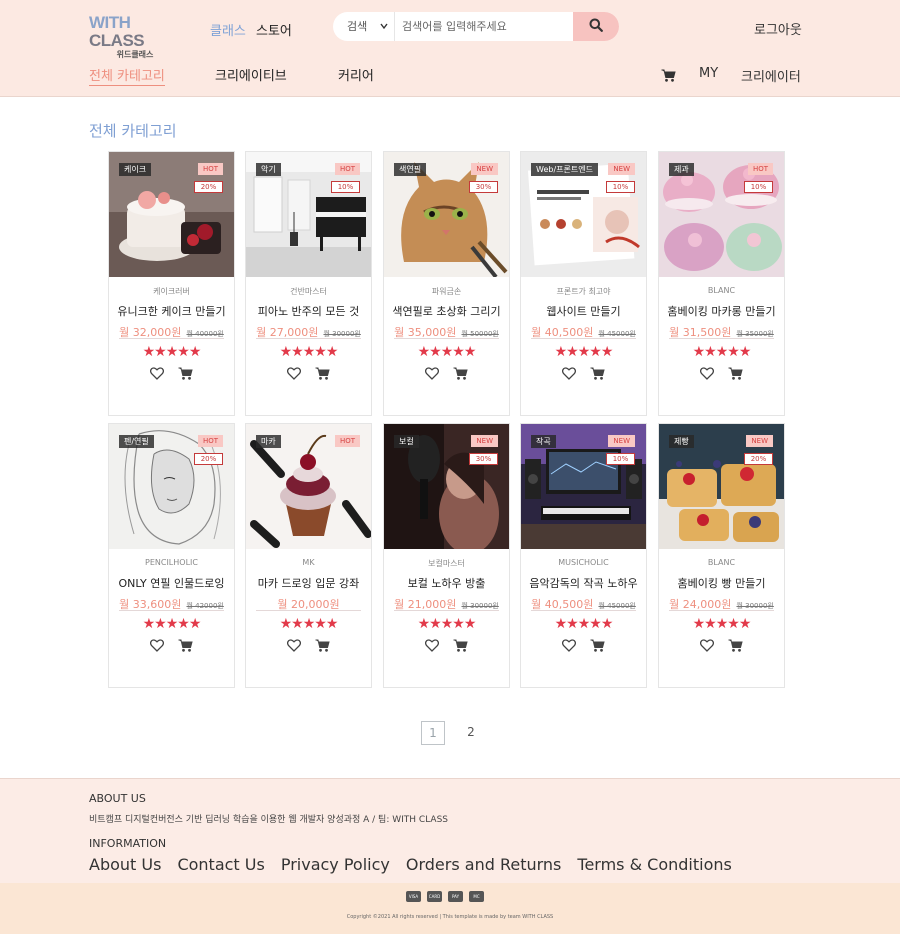  What do you see at coordinates (308, 311) in the screenshot?
I see `product-title: 피아노 반주의 모든 것` at bounding box center [308, 311].